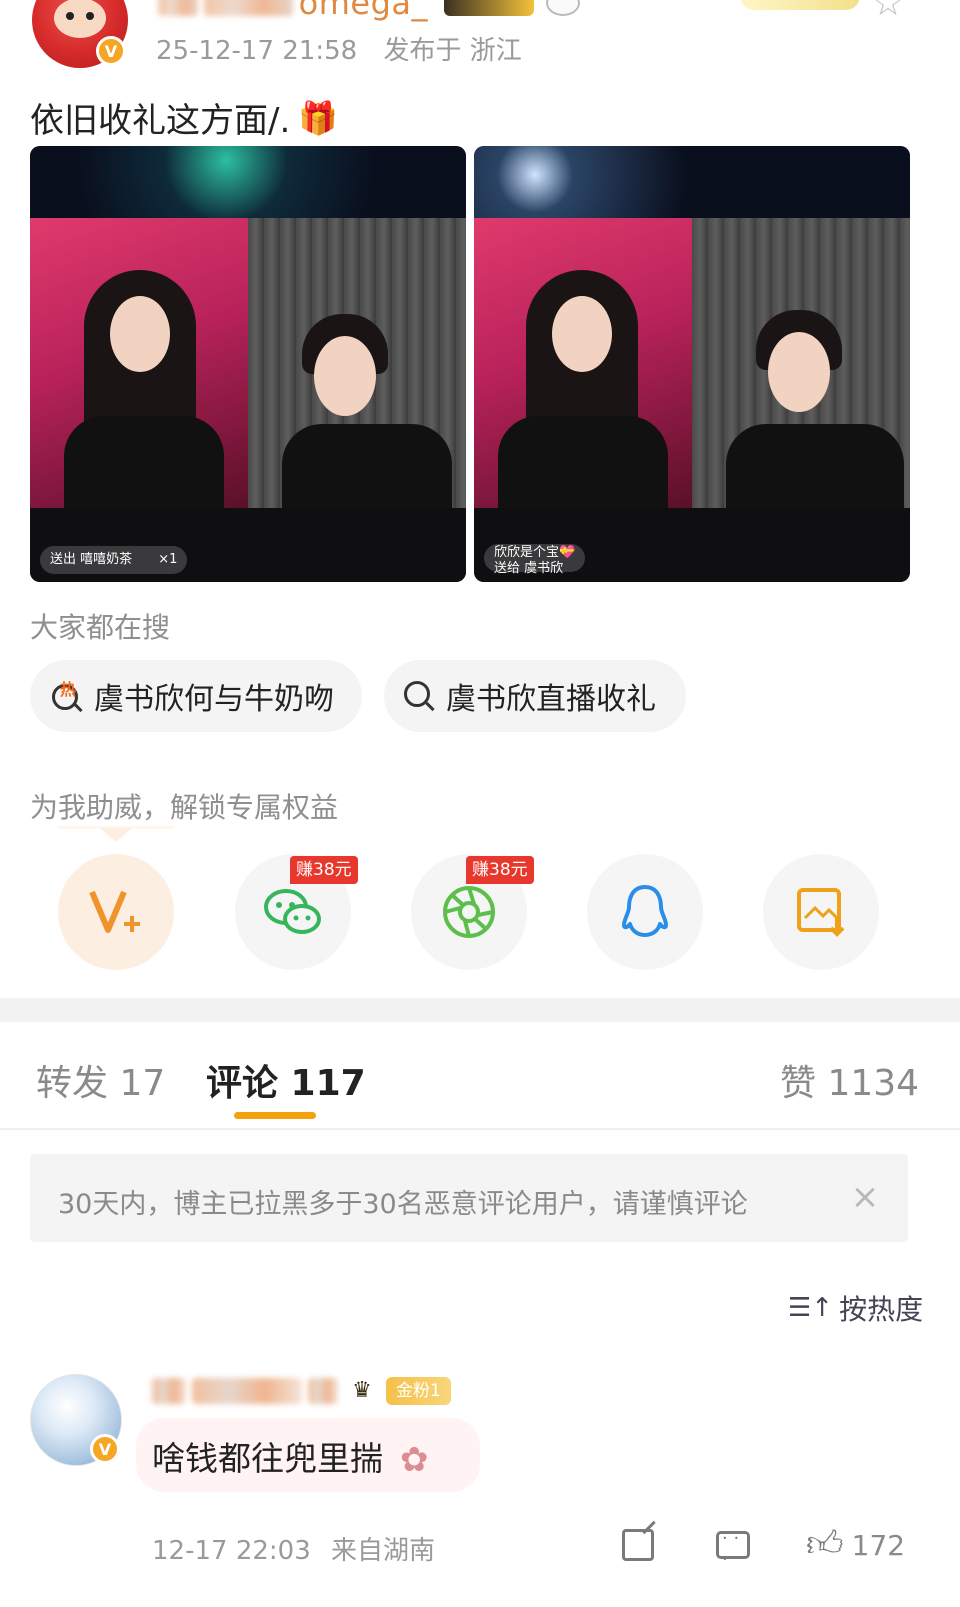 The width and height of the screenshot is (960, 1607). Describe the element at coordinates (318, 117) in the screenshot. I see `gift-emoji-icon: 🎁` at that location.